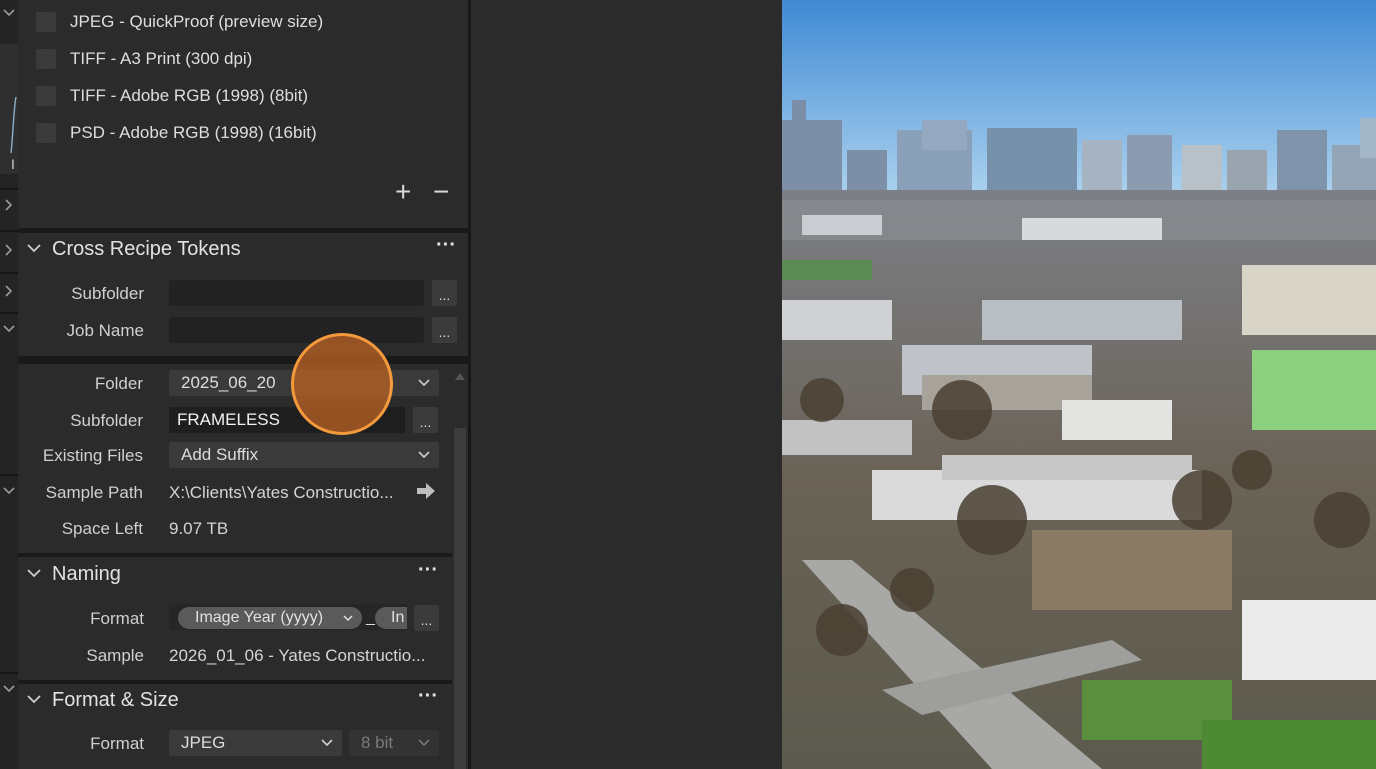 This screenshot has width=1376, height=769. I want to click on strip-letter: I, so click(13, 164).